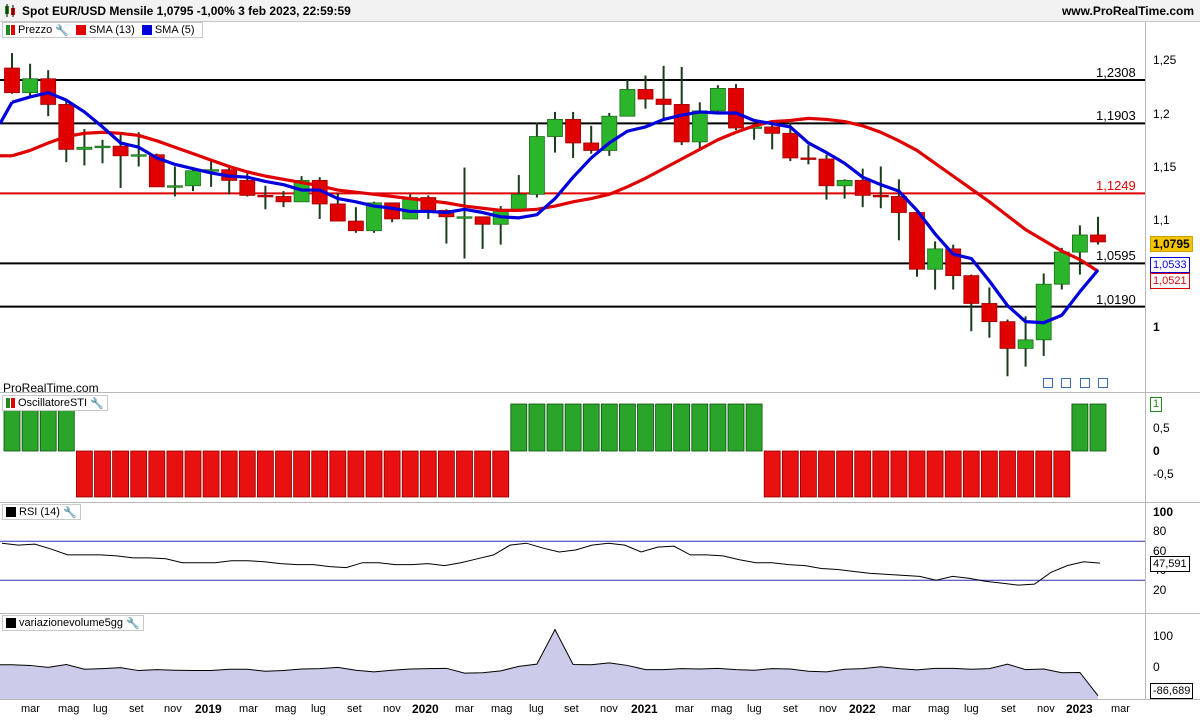  I want to click on legend-sma13: SMA (13), so click(105, 30).